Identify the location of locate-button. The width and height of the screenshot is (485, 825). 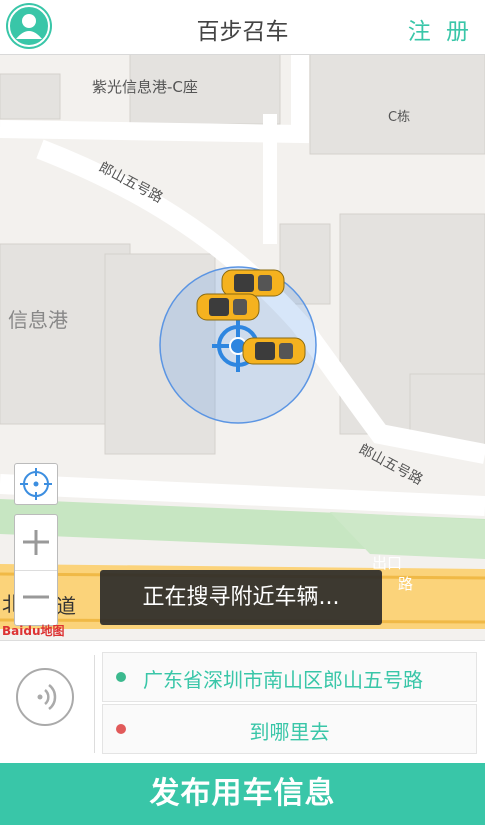
(36, 484).